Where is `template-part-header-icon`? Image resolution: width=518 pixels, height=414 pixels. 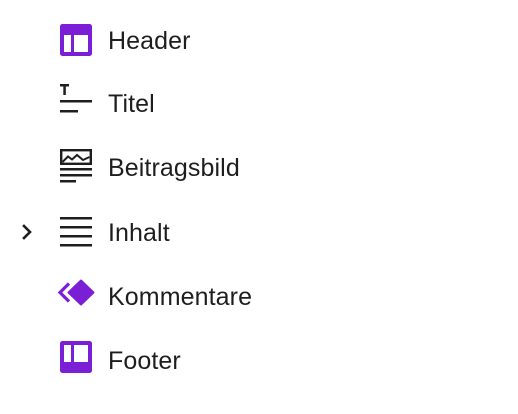 template-part-header-icon is located at coordinates (76, 40).